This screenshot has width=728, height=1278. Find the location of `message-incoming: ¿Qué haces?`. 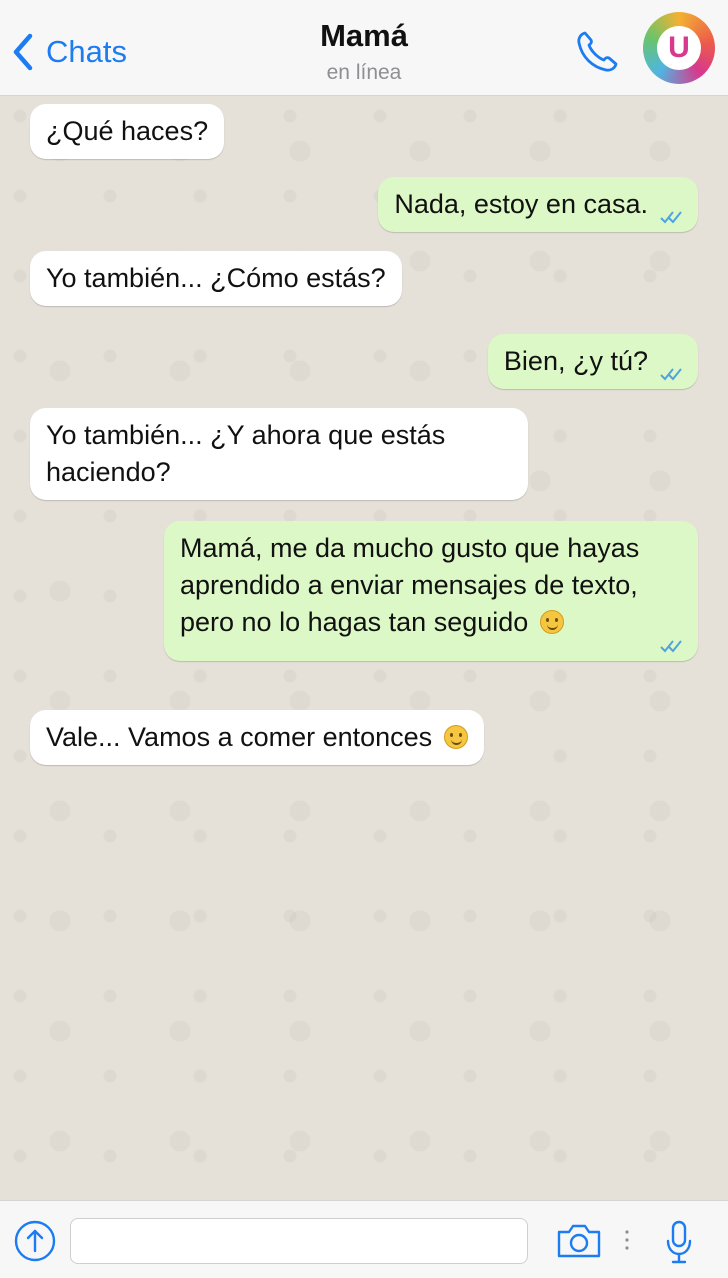

message-incoming: ¿Qué haces? is located at coordinates (127, 131).